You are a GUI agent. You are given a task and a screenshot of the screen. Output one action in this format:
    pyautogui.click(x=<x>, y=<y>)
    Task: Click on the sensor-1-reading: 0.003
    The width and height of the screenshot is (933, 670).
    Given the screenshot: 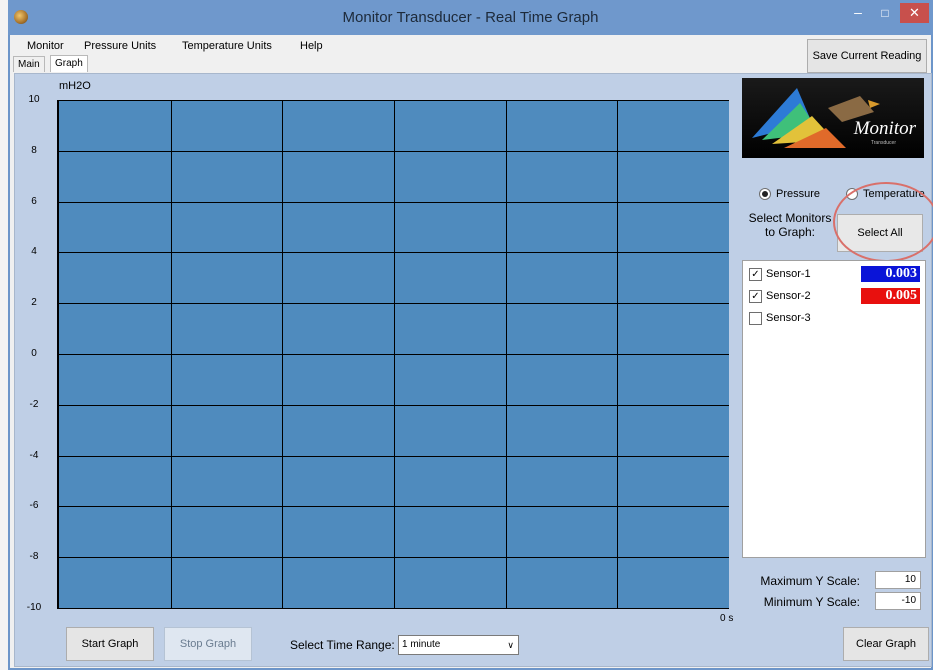 What is the action you would take?
    pyautogui.click(x=890, y=274)
    